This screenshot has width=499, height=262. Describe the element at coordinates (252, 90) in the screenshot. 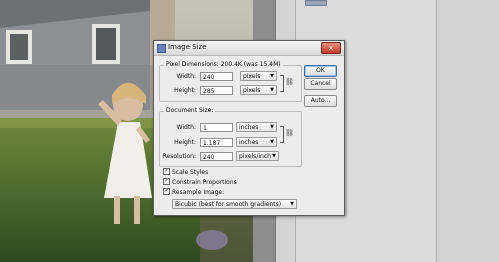

I see `pixel-height-unit-value: pixels` at that location.